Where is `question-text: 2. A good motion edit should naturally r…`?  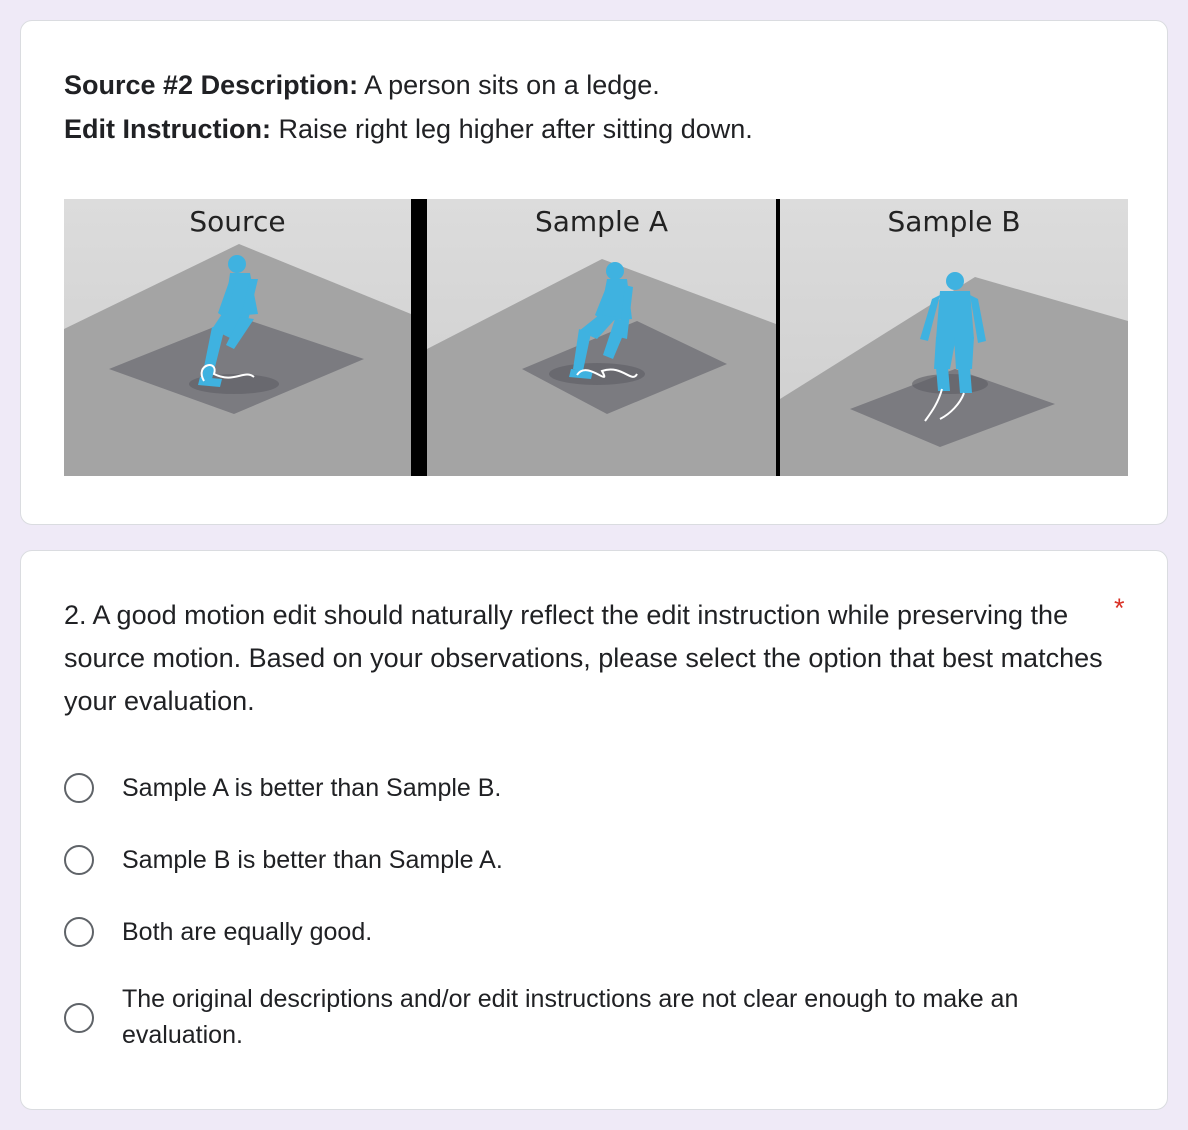 question-text: 2. A good motion edit should naturally r… is located at coordinates (583, 658).